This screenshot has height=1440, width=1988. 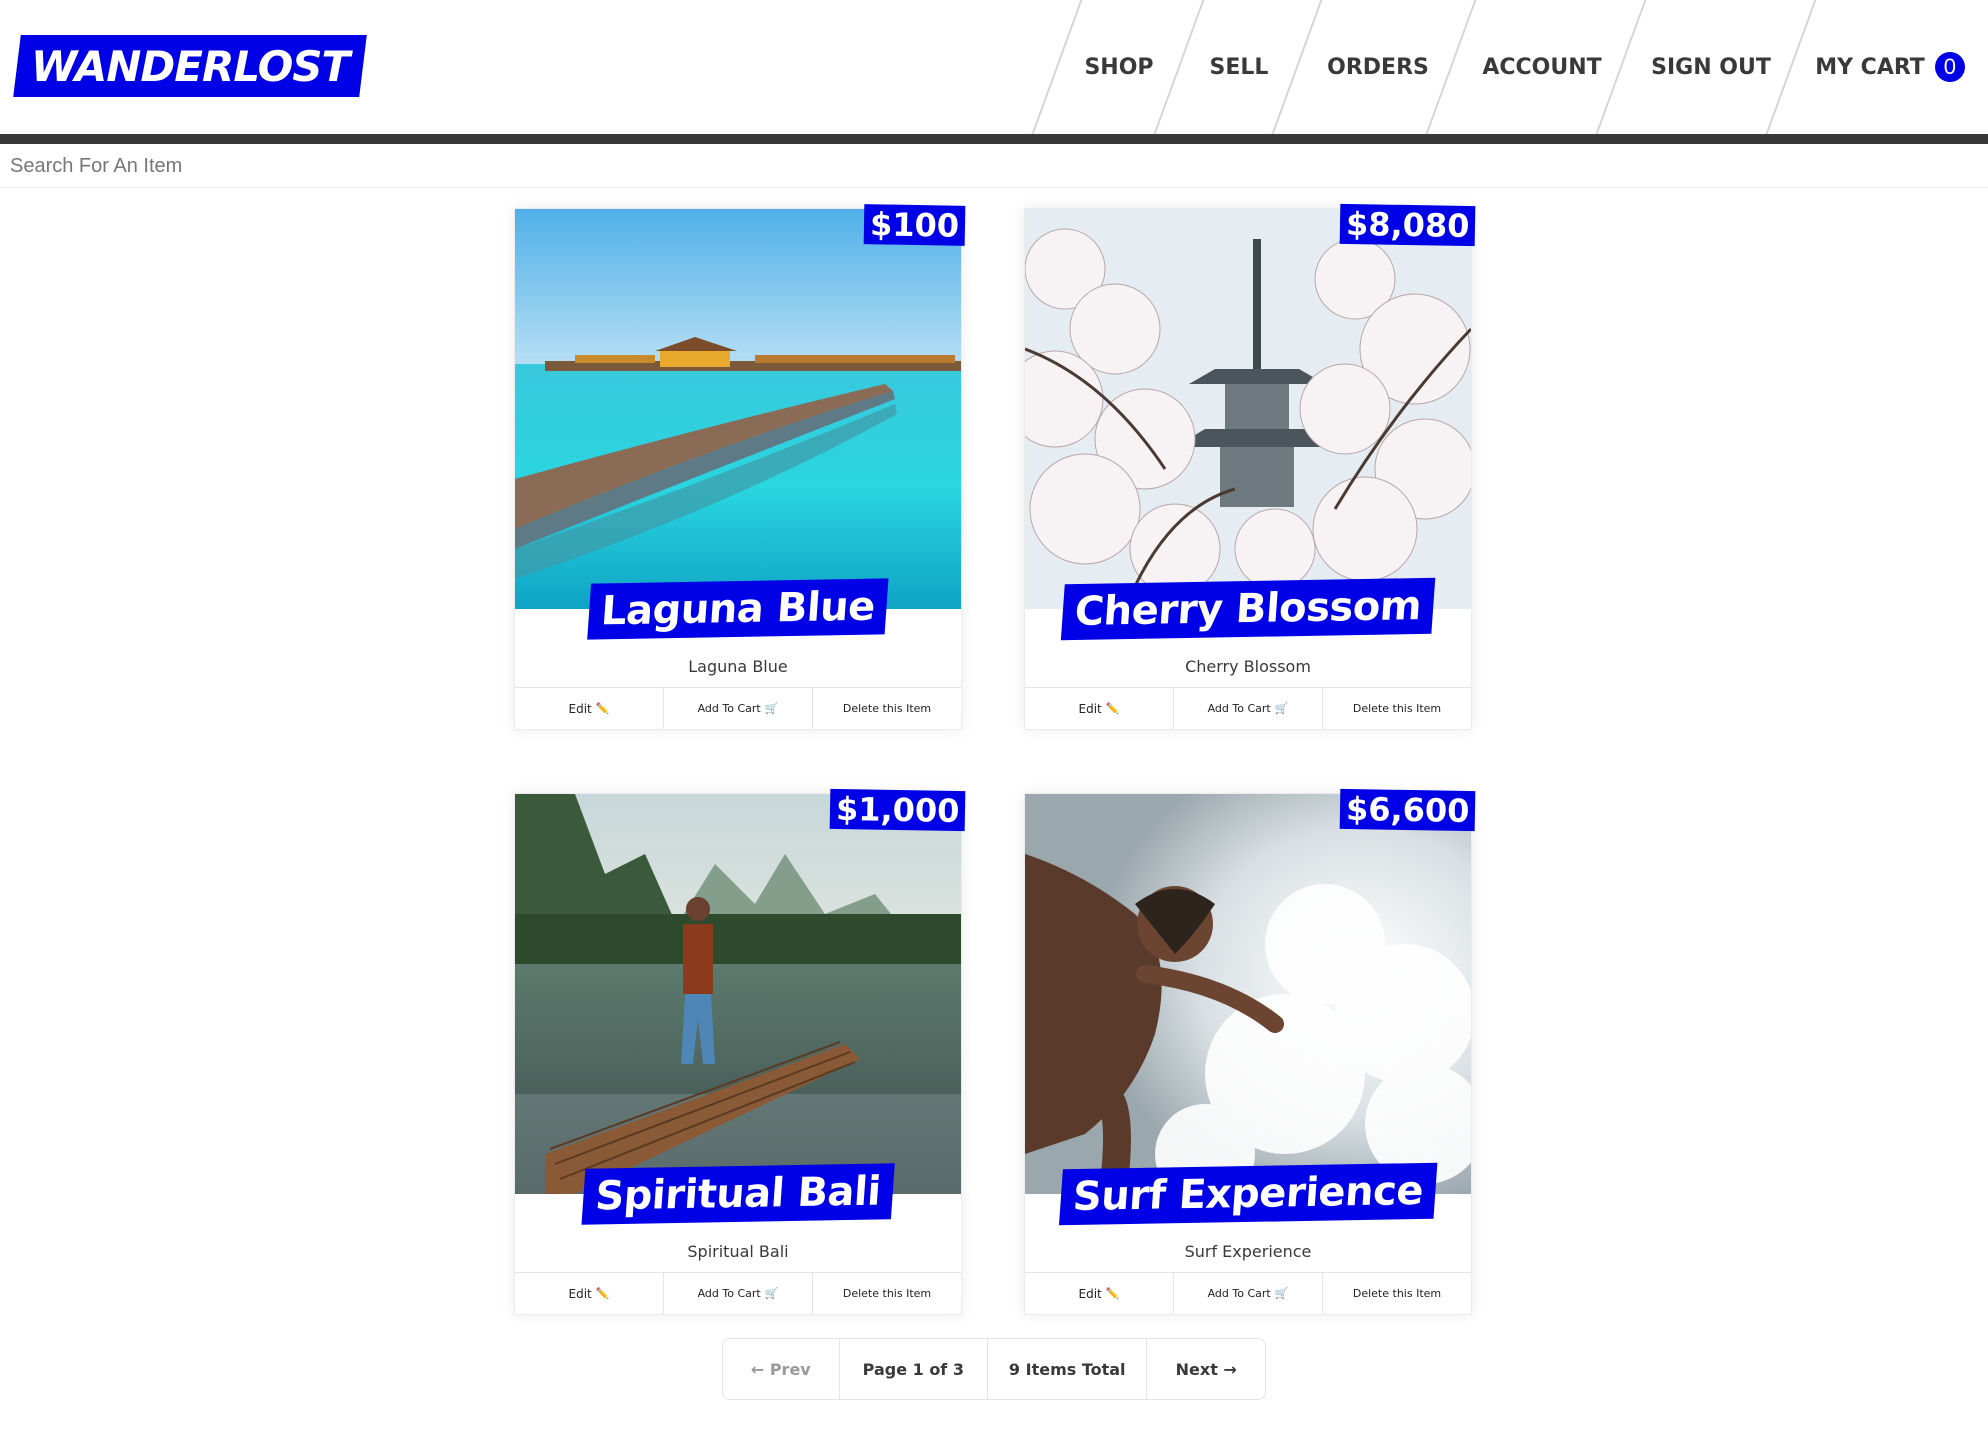 I want to click on product-title: Laguna Blue, so click(x=738, y=609).